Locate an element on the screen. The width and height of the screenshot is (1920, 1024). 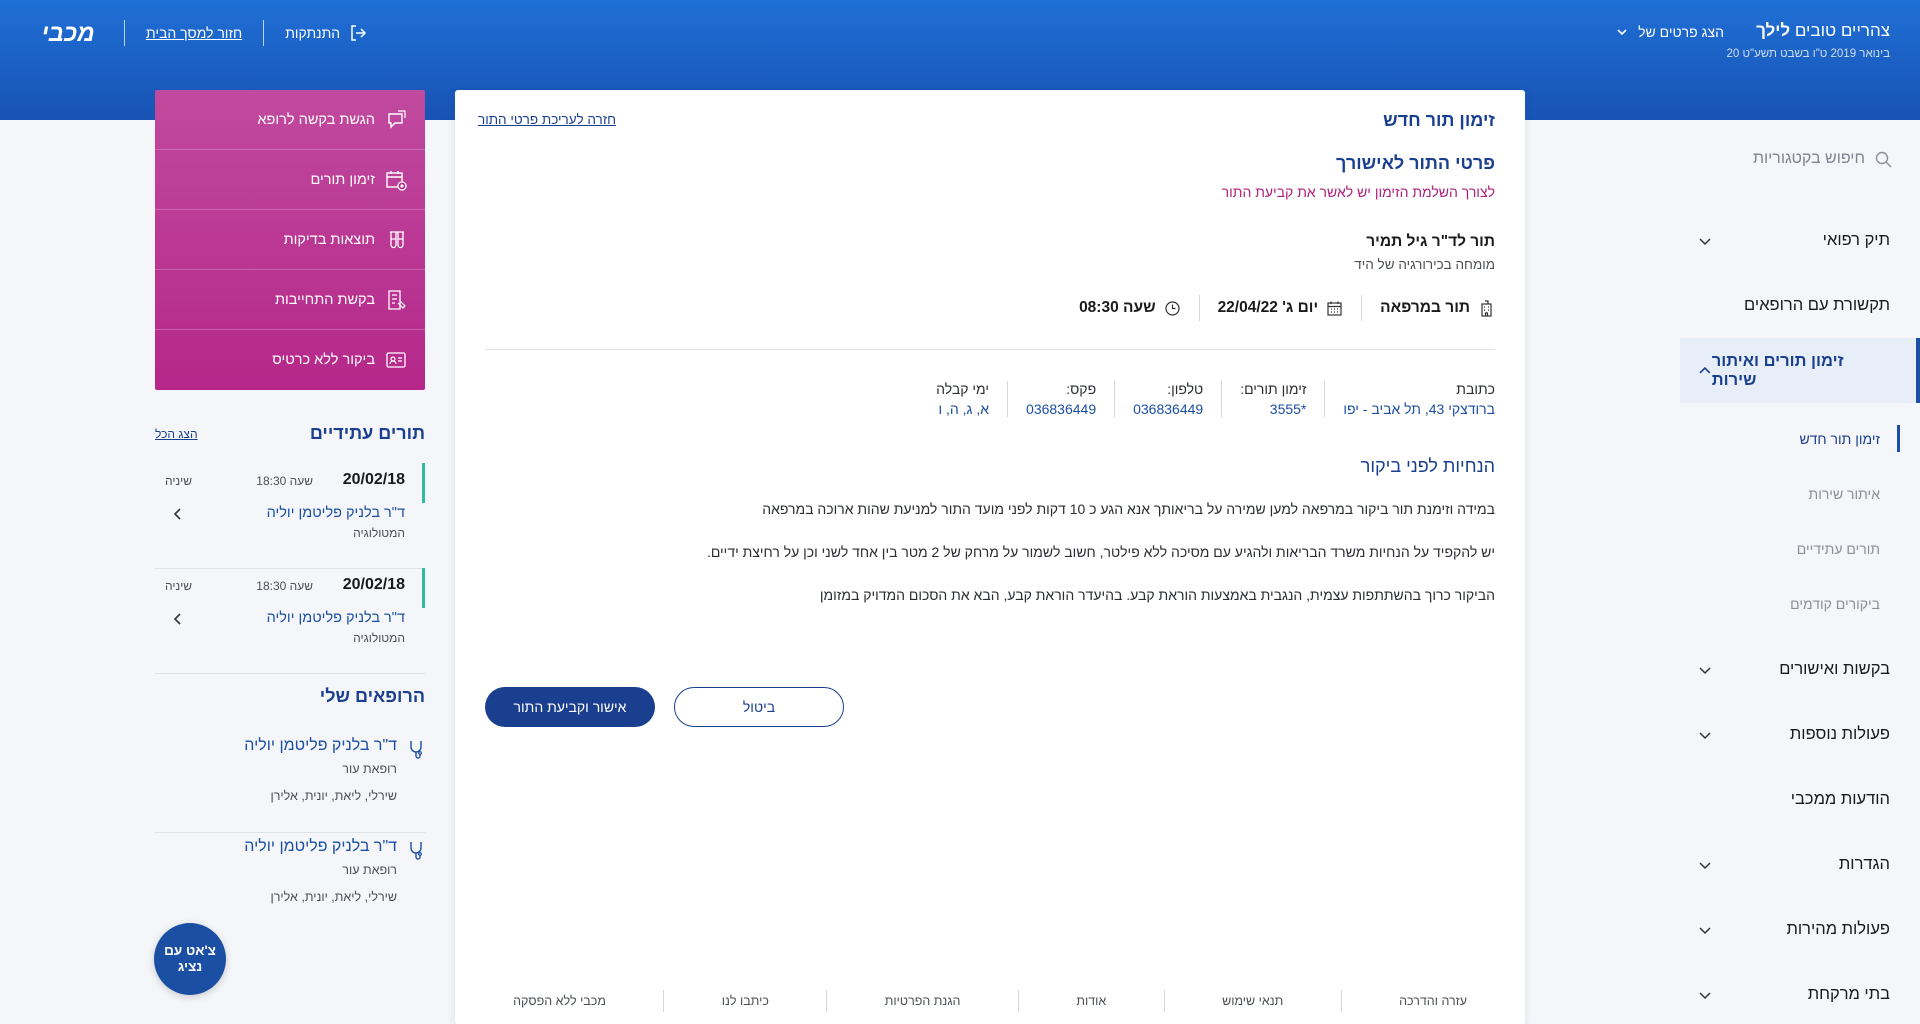
svg-text: מכבי is located at coordinates (67, 33).